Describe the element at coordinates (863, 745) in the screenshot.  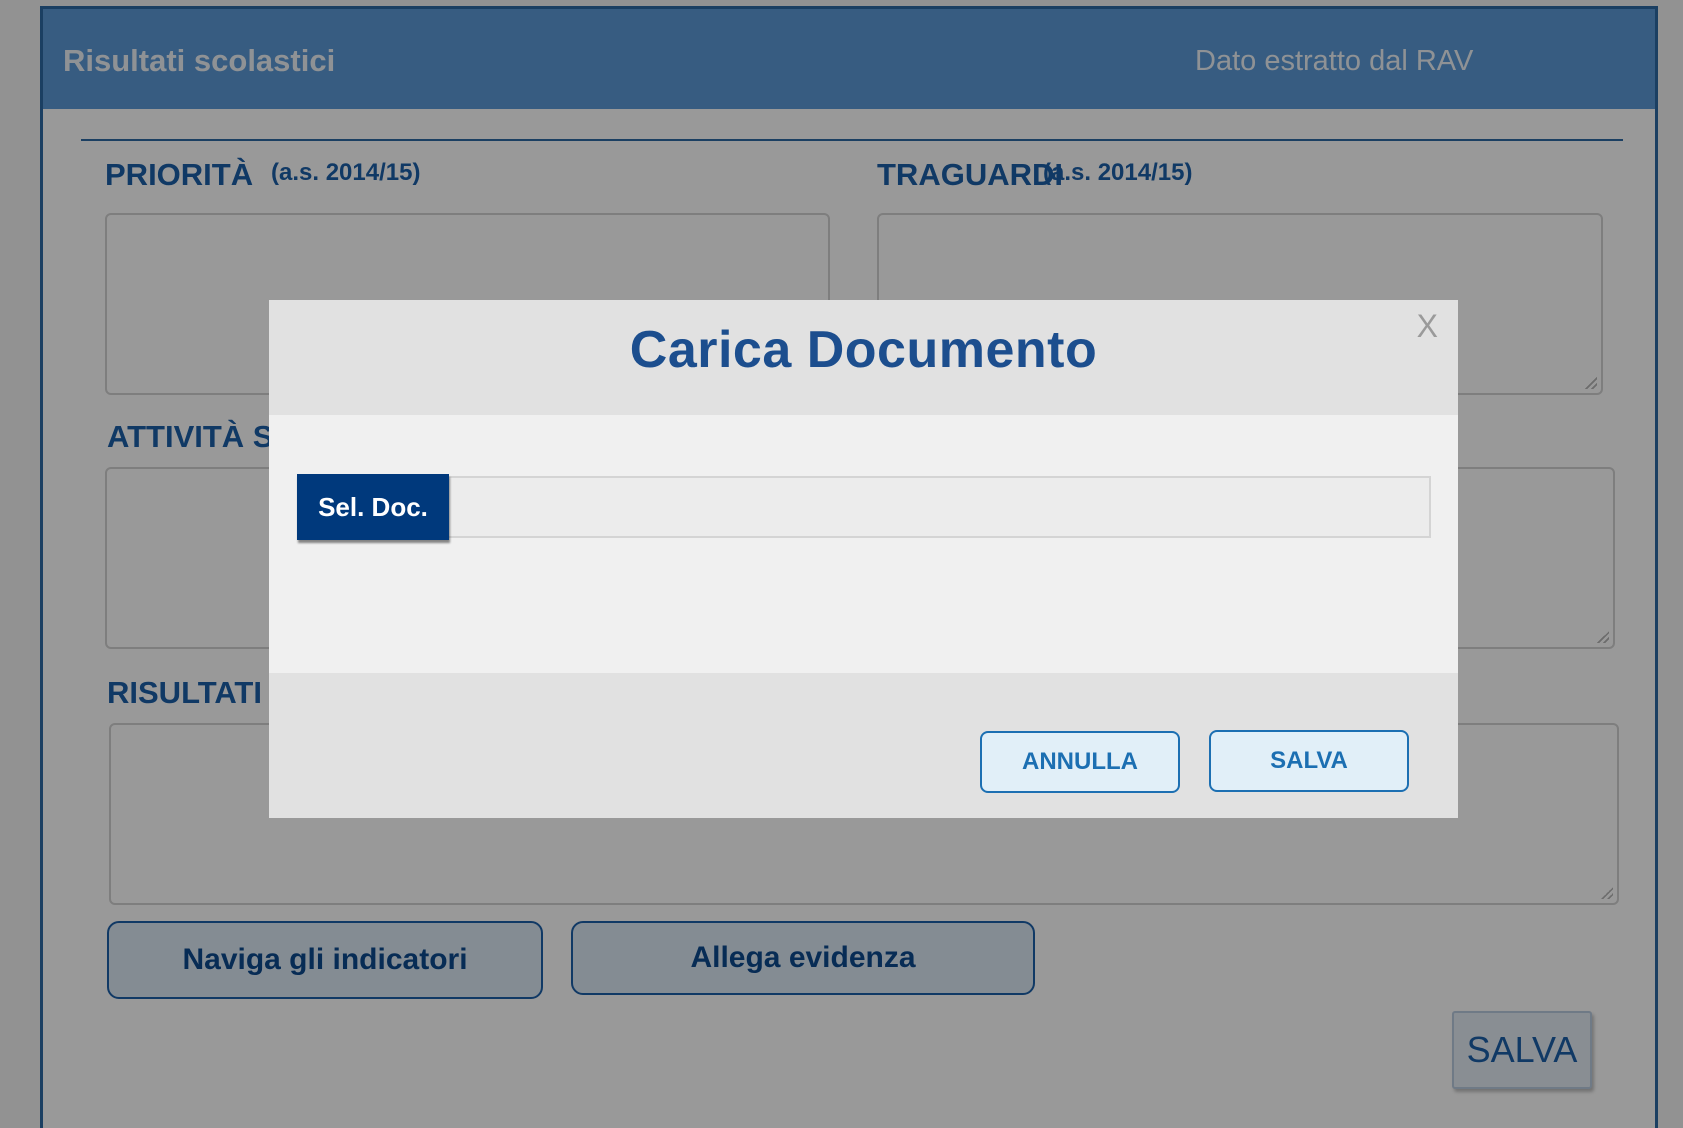
I see `dialog-footer: ANNULLA SALVA` at that location.